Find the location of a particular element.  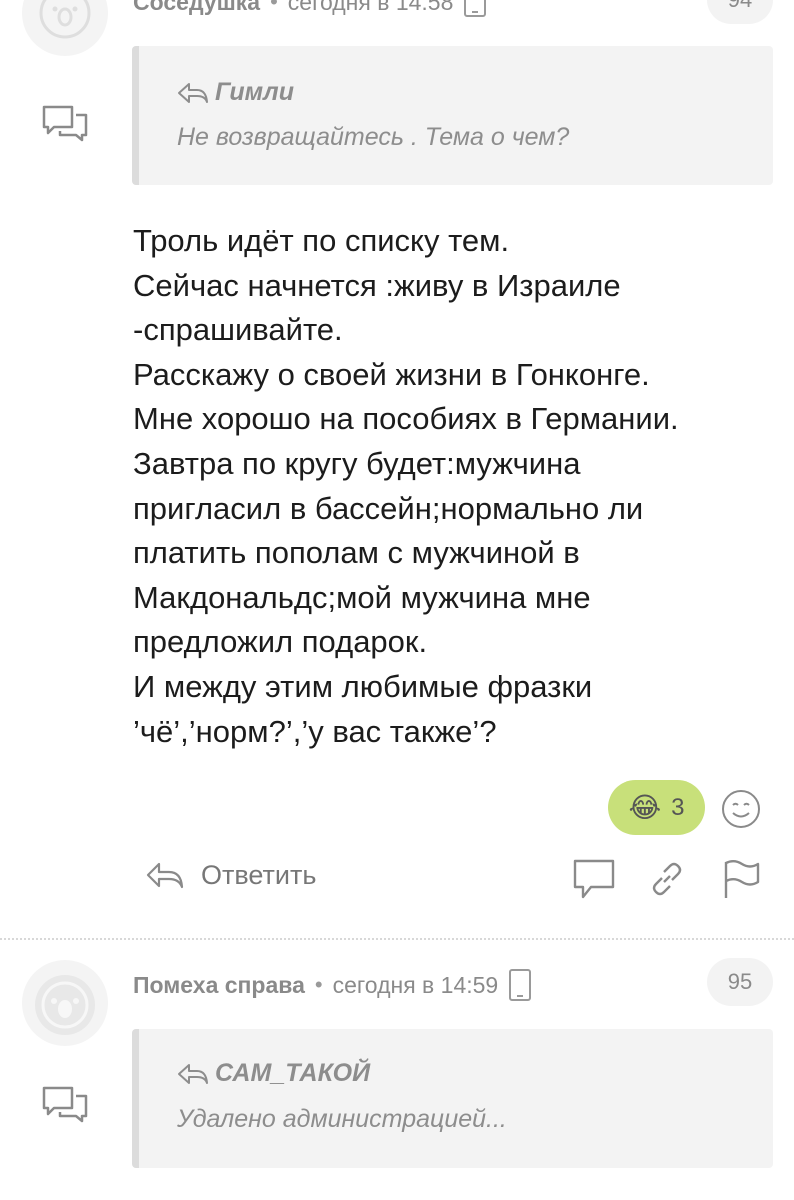

comment-meta: Соседушка • сегодня в 14:58 is located at coordinates (310, 9).